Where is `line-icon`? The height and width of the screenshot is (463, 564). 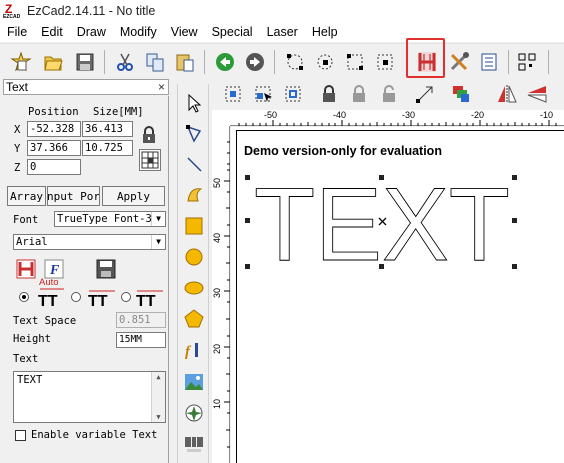
line-icon is located at coordinates (194, 164).